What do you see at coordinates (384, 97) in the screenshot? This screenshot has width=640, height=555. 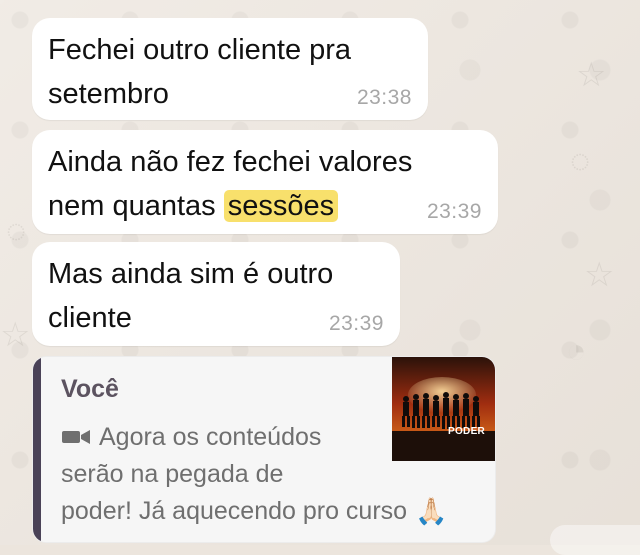 I see `message-timestamp: 23:38` at bounding box center [384, 97].